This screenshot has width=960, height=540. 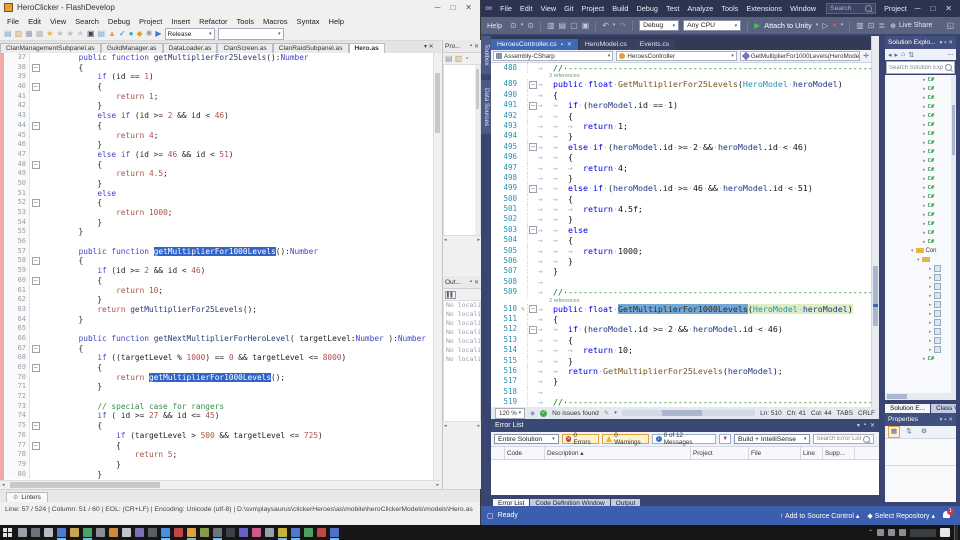 I want to click on code-line: 52– {, so click(x=216, y=203).